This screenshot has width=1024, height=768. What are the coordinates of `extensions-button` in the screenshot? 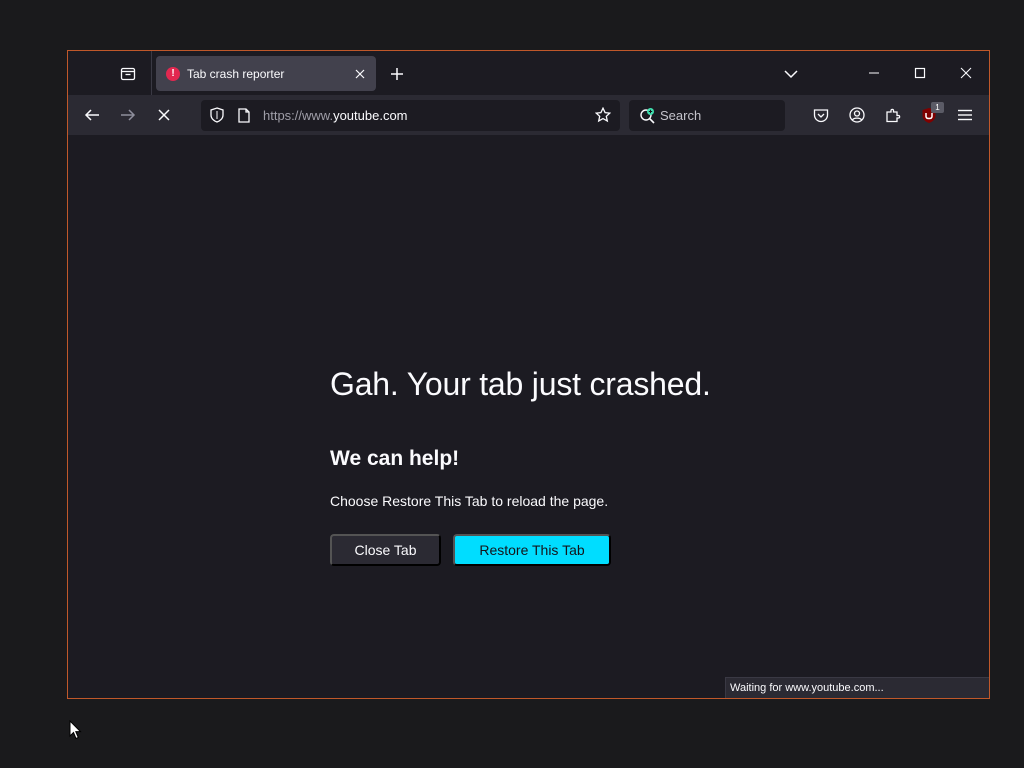 It's located at (893, 115).